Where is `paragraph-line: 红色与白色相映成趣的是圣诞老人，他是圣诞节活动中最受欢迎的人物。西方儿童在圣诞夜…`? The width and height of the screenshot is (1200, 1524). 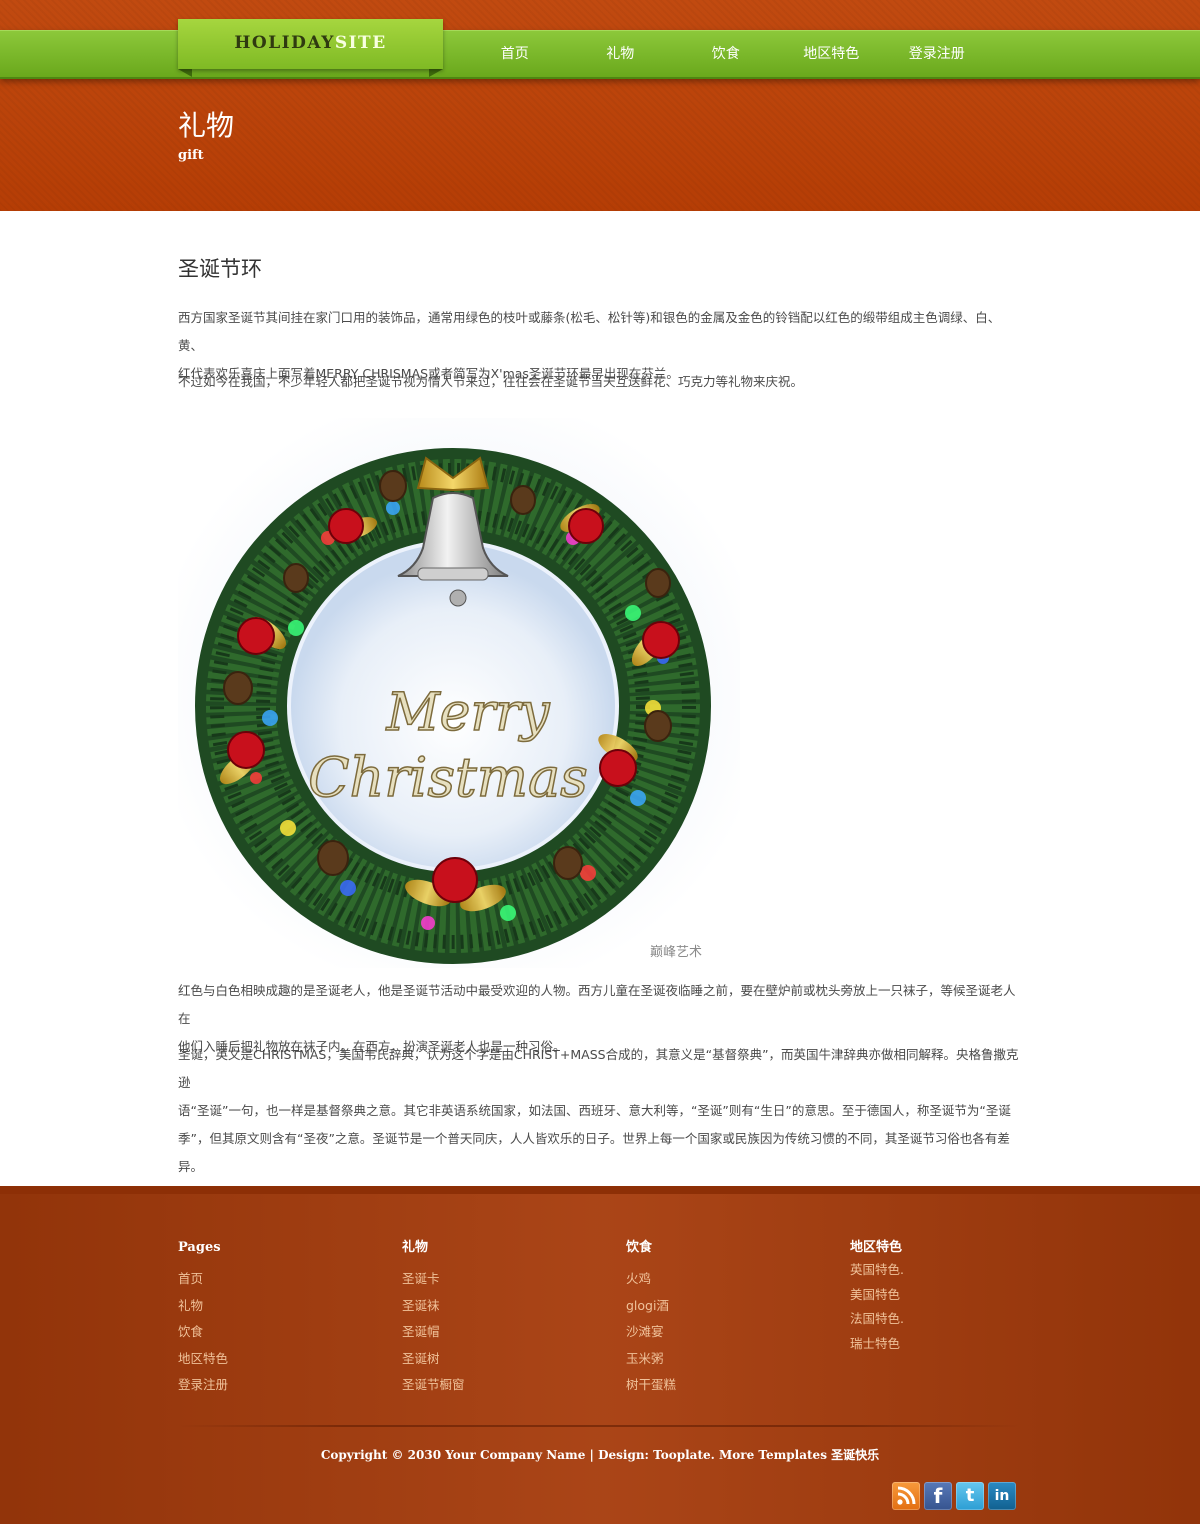
paragraph-line: 红色与白色相映成趣的是圣诞老人，他是圣诞节活动中最受欢迎的人物。西方儿童在圣诞夜… is located at coordinates (597, 1004).